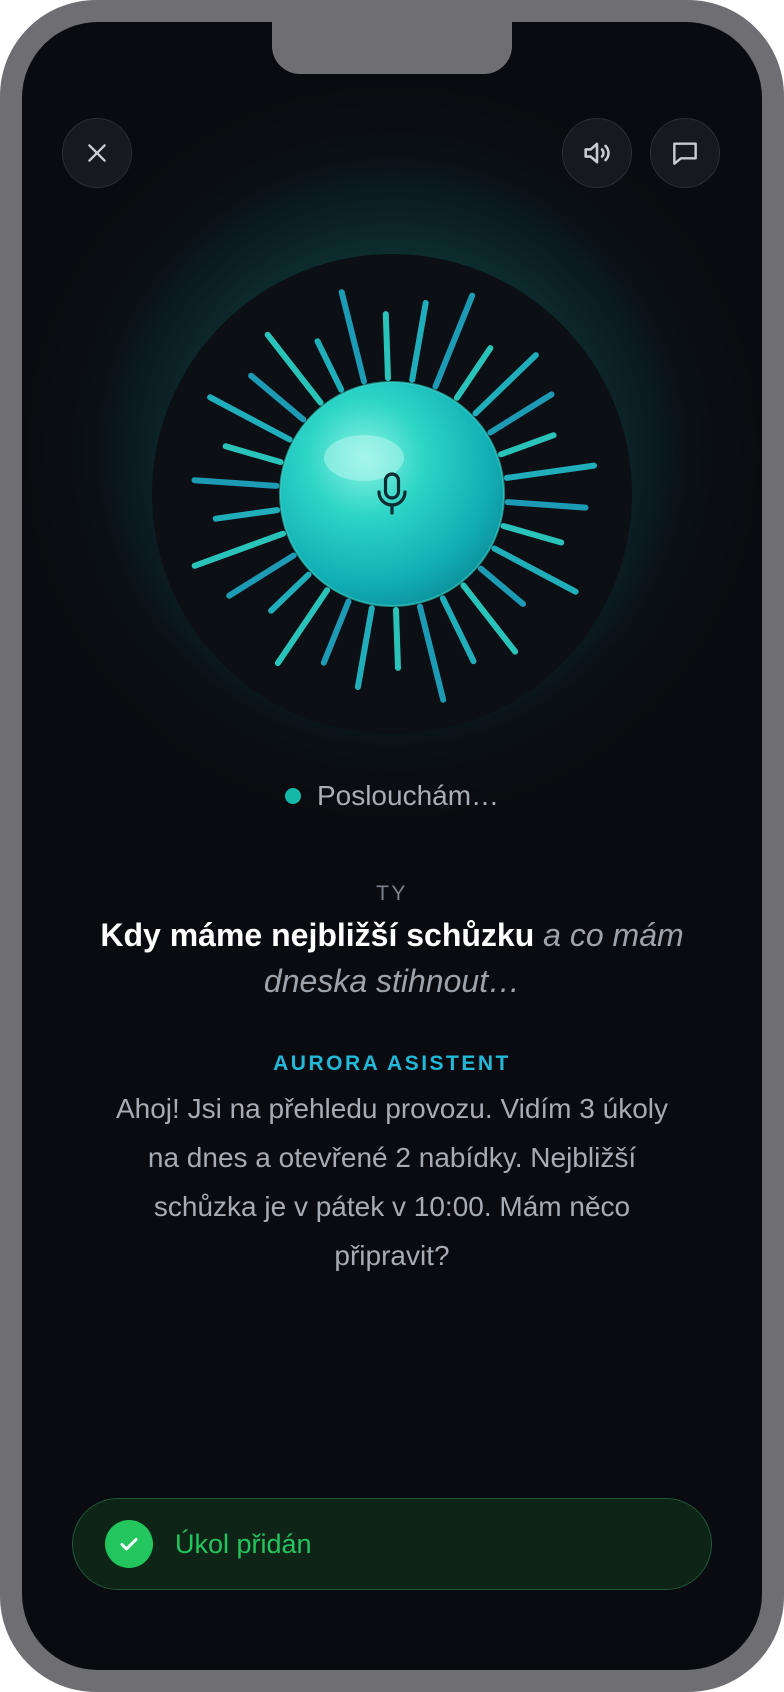  What do you see at coordinates (392, 893) in the screenshot?
I see `user-label: TY` at bounding box center [392, 893].